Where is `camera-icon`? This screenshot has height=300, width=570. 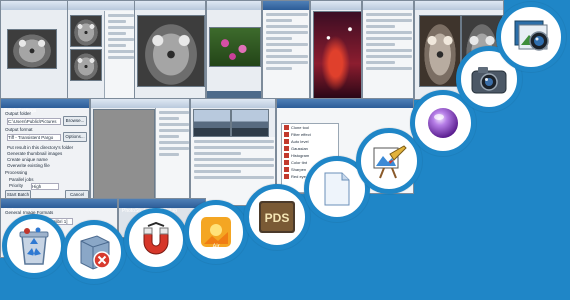 camera-icon is located at coordinates (489, 80).